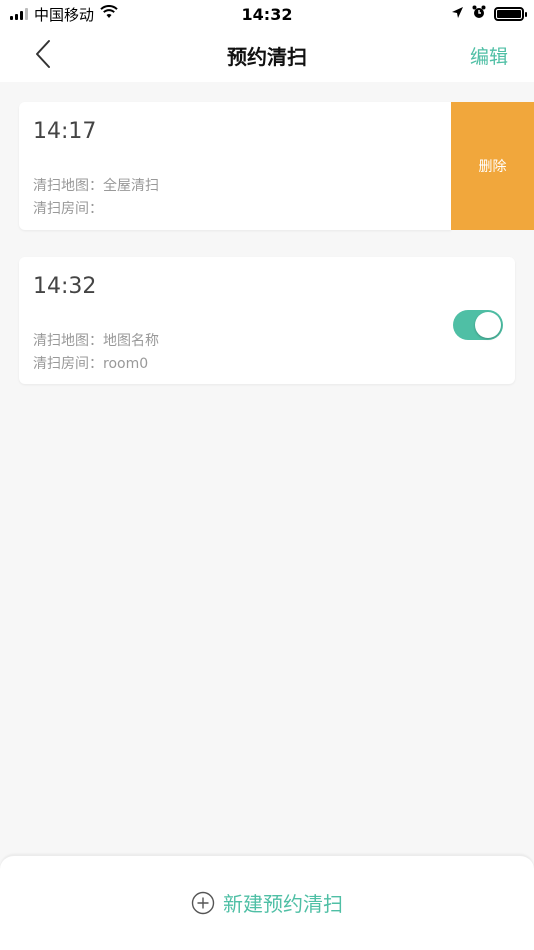  I want to click on alarm-icon, so click(479, 14).